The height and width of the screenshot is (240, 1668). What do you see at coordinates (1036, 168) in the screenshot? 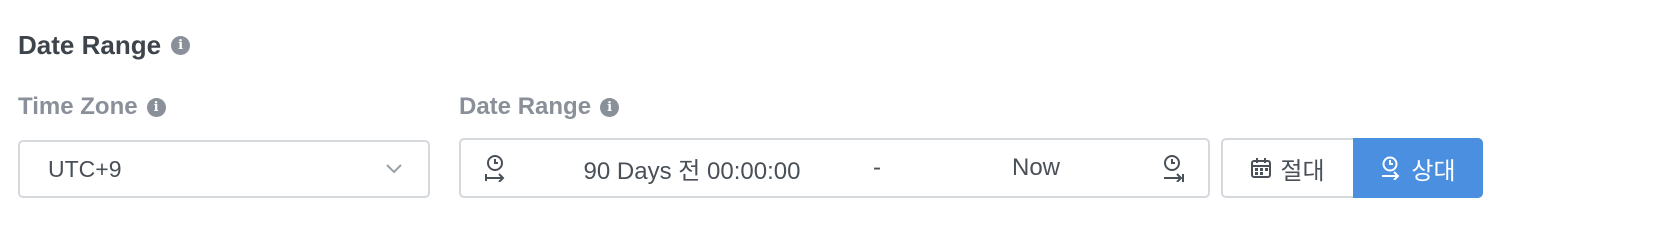
I see `date-range-end: Now` at bounding box center [1036, 168].